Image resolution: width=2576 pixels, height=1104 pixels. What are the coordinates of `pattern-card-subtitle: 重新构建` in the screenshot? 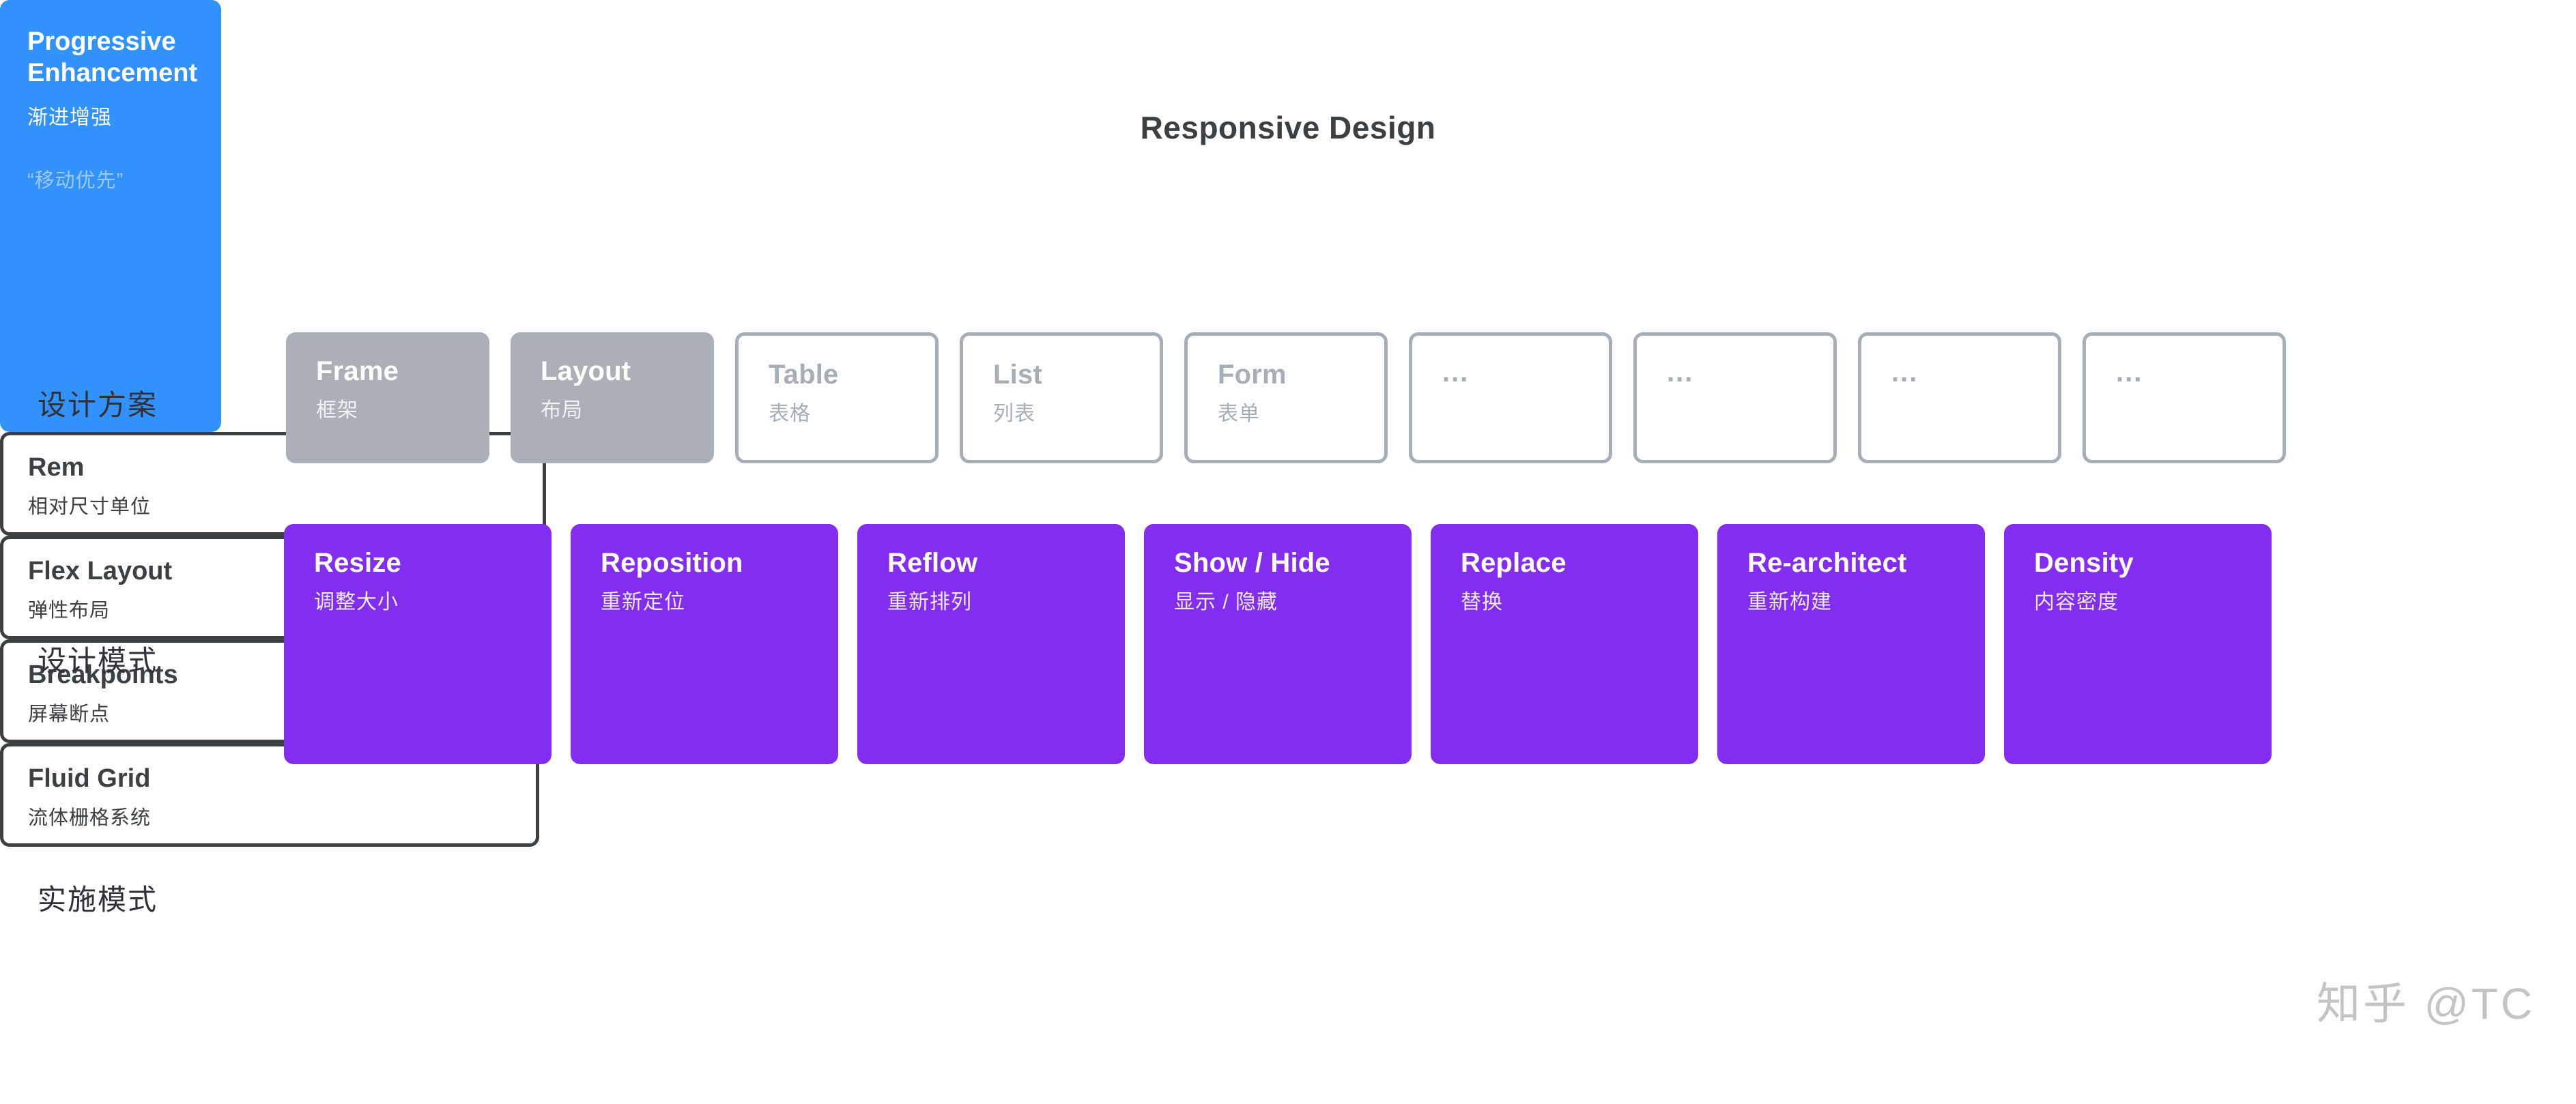 It's located at (1789, 602).